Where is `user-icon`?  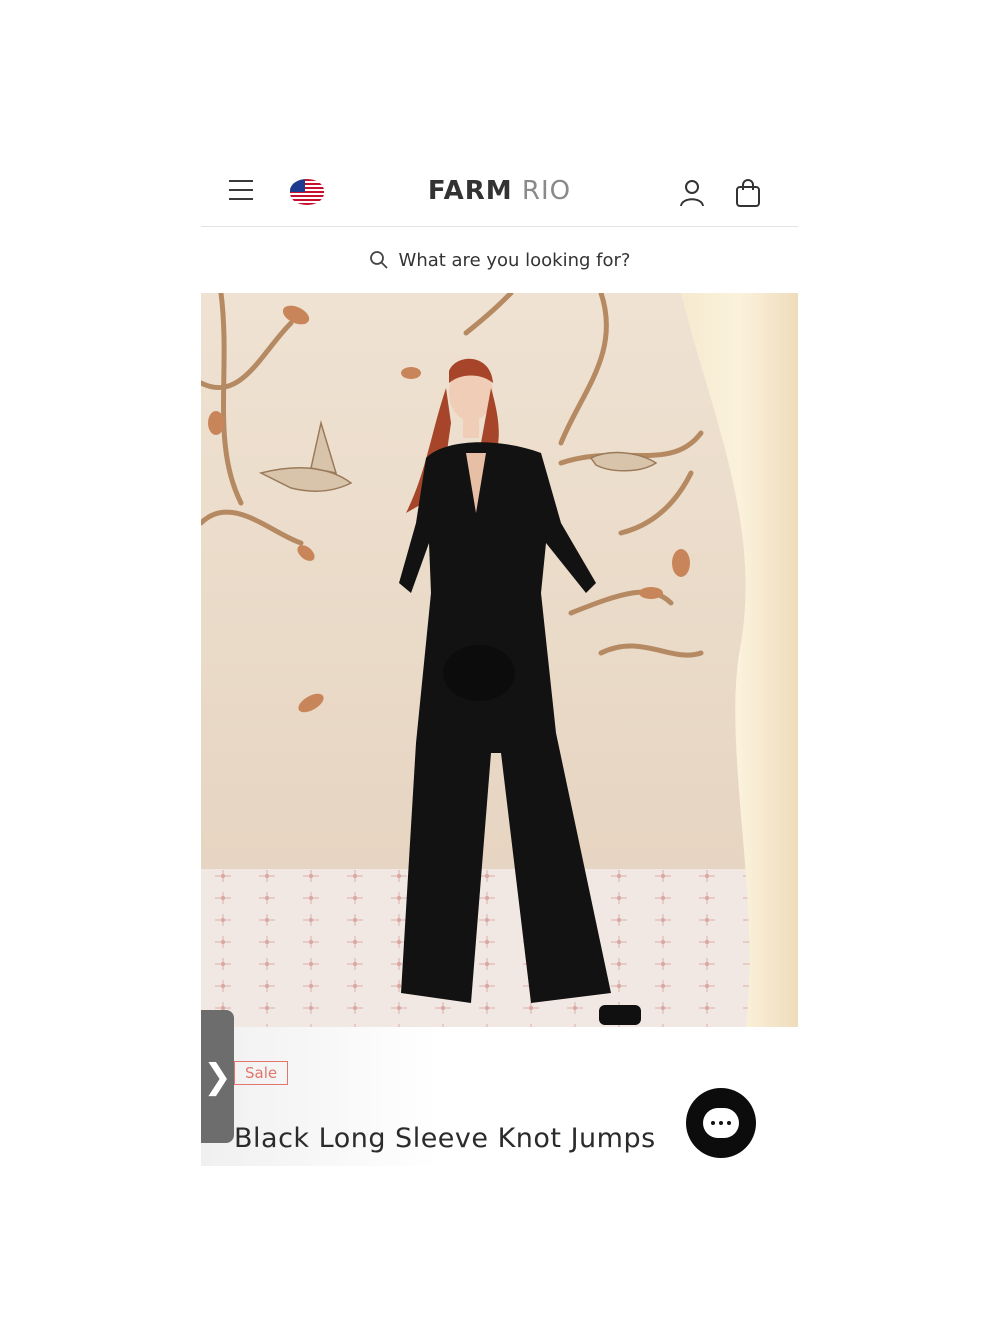
user-icon is located at coordinates (692, 193).